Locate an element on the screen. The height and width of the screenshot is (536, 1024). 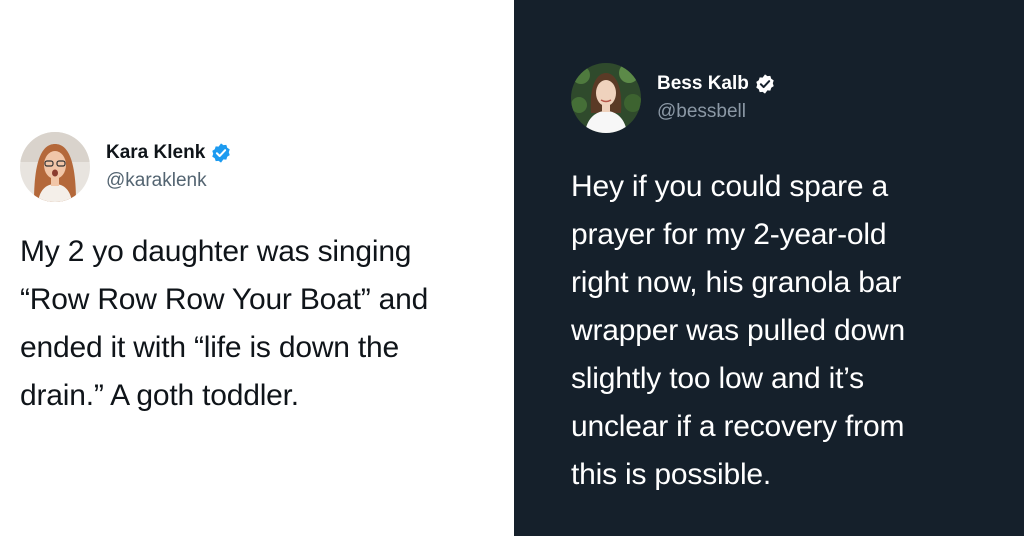
display-name: Kara Klenk is located at coordinates (155, 153).